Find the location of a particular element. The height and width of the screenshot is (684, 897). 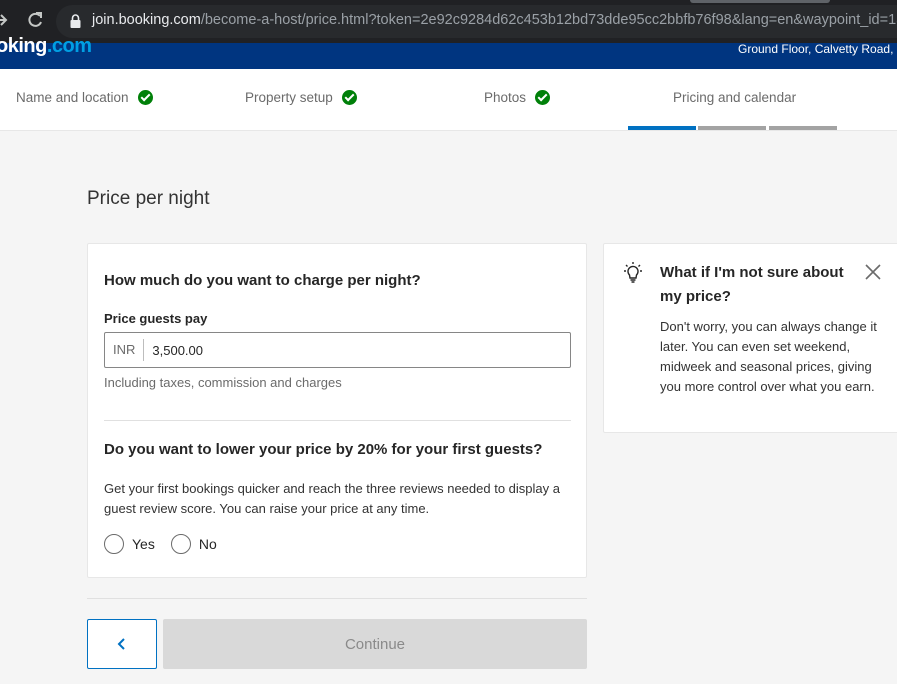

site-header: oking.com Ground Floor, Calvetty Road, C is located at coordinates (448, 52).